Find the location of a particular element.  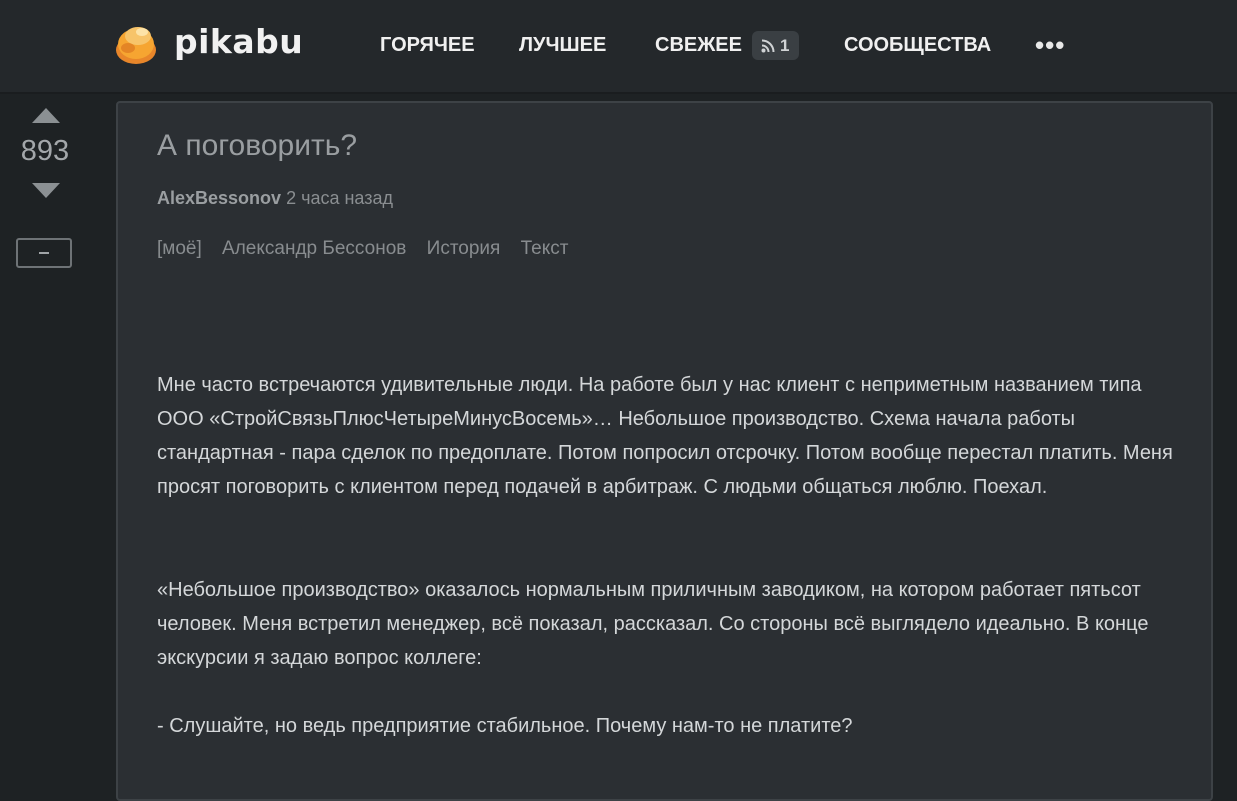

collapse-post-button is located at coordinates (44, 253).